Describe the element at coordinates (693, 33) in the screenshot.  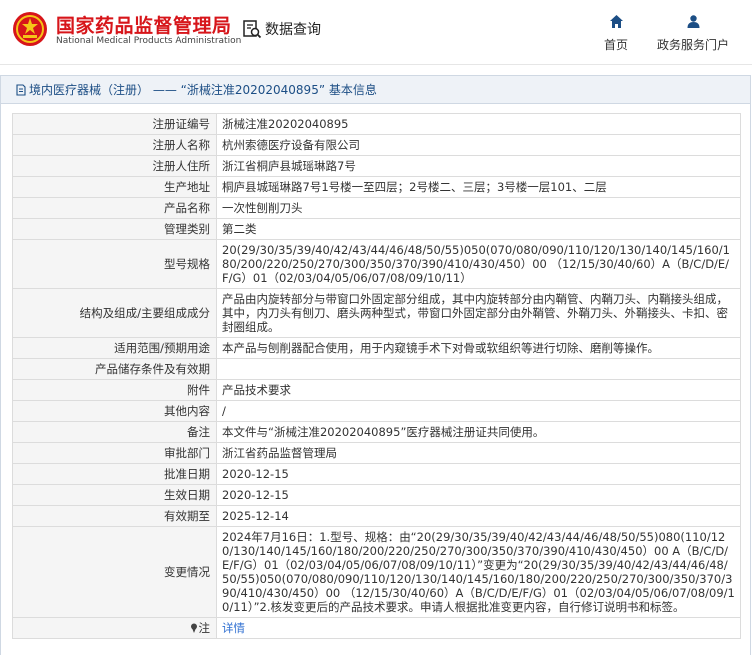
I see `nav-service-portal: 政务服务门户` at that location.